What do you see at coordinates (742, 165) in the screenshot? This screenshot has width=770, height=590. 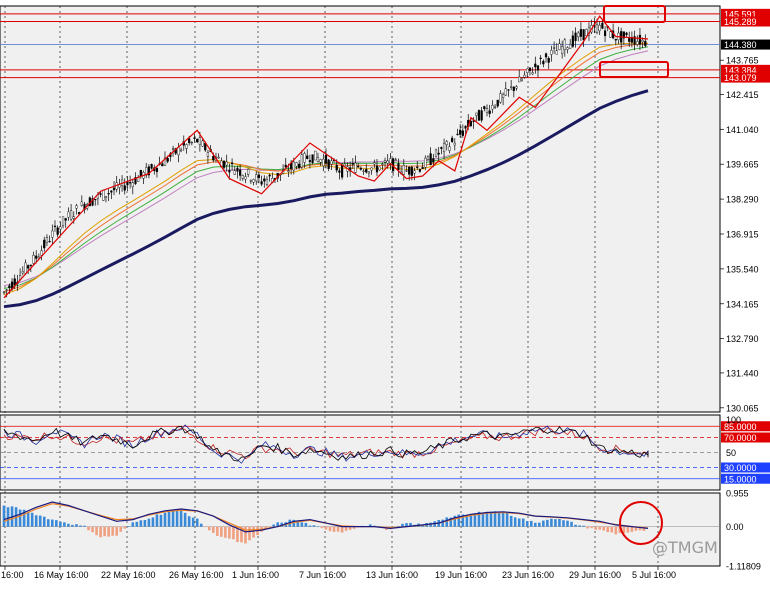 I see `price-scale-label: 139.665` at bounding box center [742, 165].